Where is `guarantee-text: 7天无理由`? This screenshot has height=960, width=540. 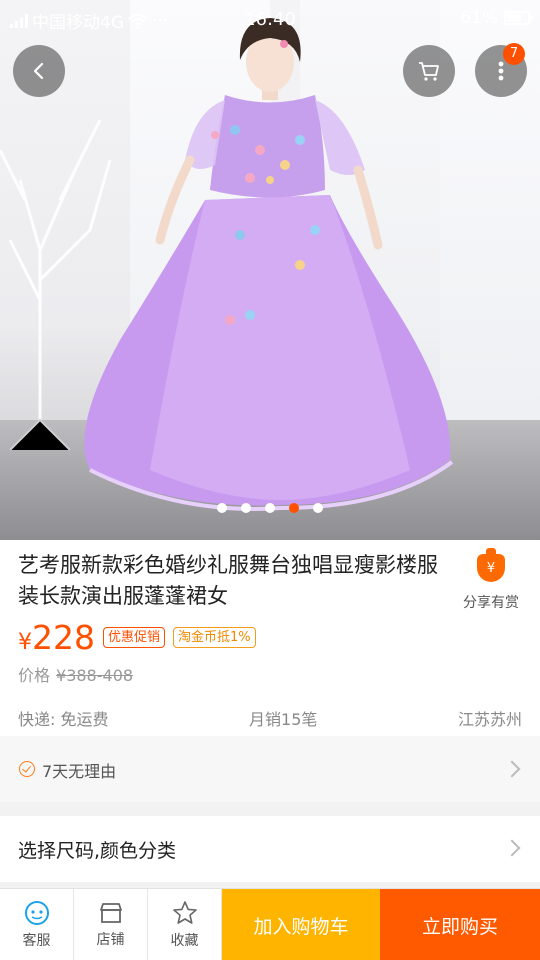
guarantee-text: 7天无理由 is located at coordinates (79, 771).